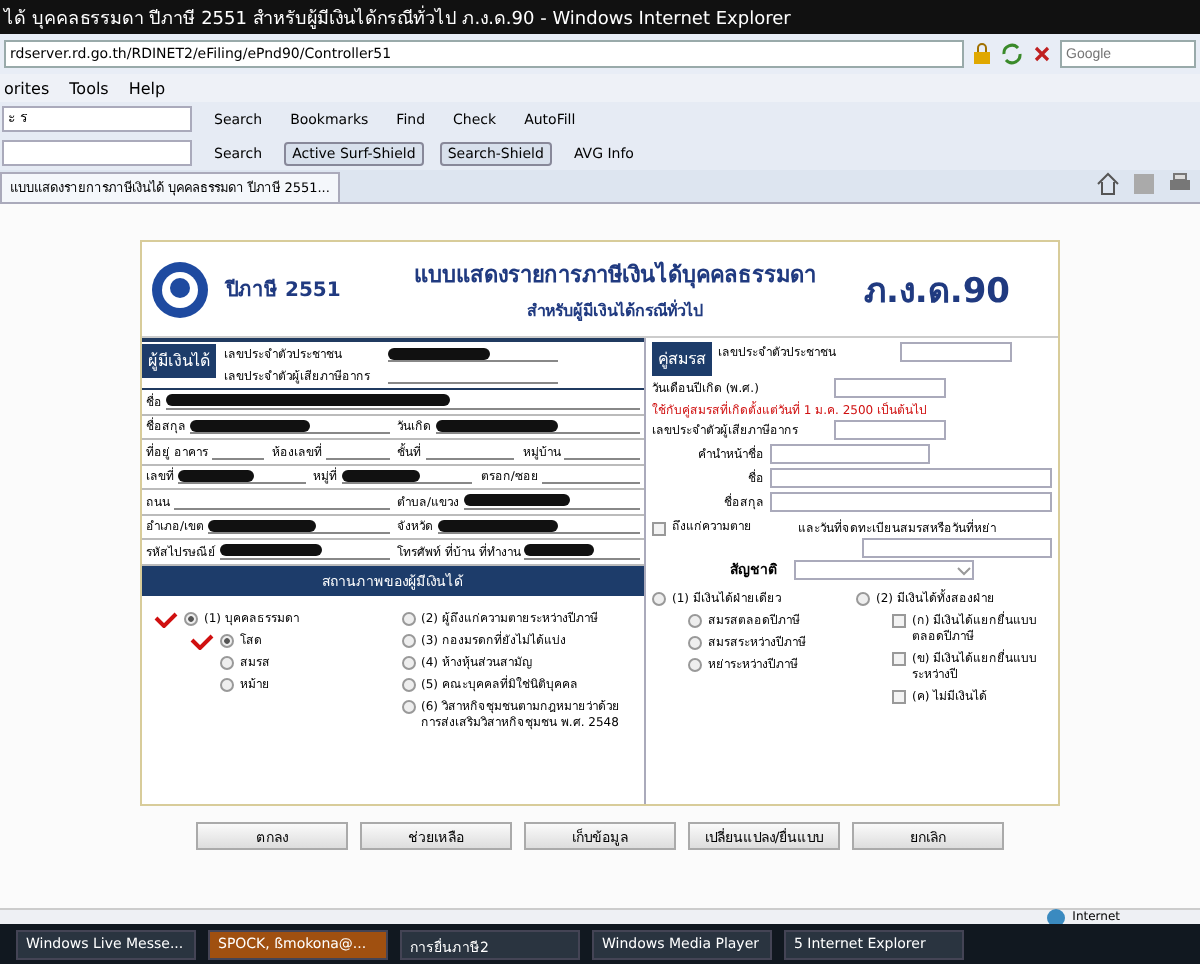 Image resolution: width=1200 pixels, height=964 pixels. I want to click on form-subtitle: สำหรับผู้มีเงินได้กรณีทั่วไป, so click(614, 310).